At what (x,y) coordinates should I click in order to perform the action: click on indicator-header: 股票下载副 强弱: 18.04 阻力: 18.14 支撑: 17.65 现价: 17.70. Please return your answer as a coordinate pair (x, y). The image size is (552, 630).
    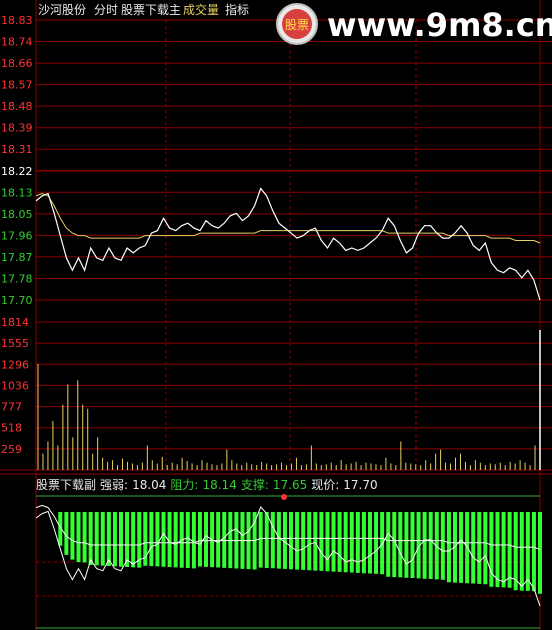
    Looking at the image, I should click on (209, 485).